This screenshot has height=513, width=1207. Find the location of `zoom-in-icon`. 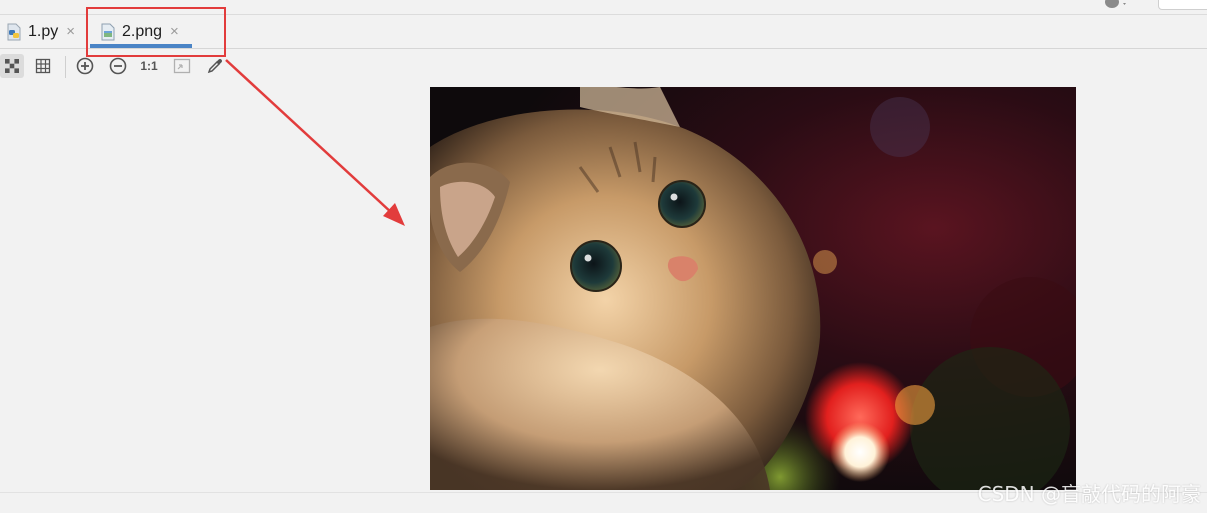

zoom-in-icon is located at coordinates (85, 66).